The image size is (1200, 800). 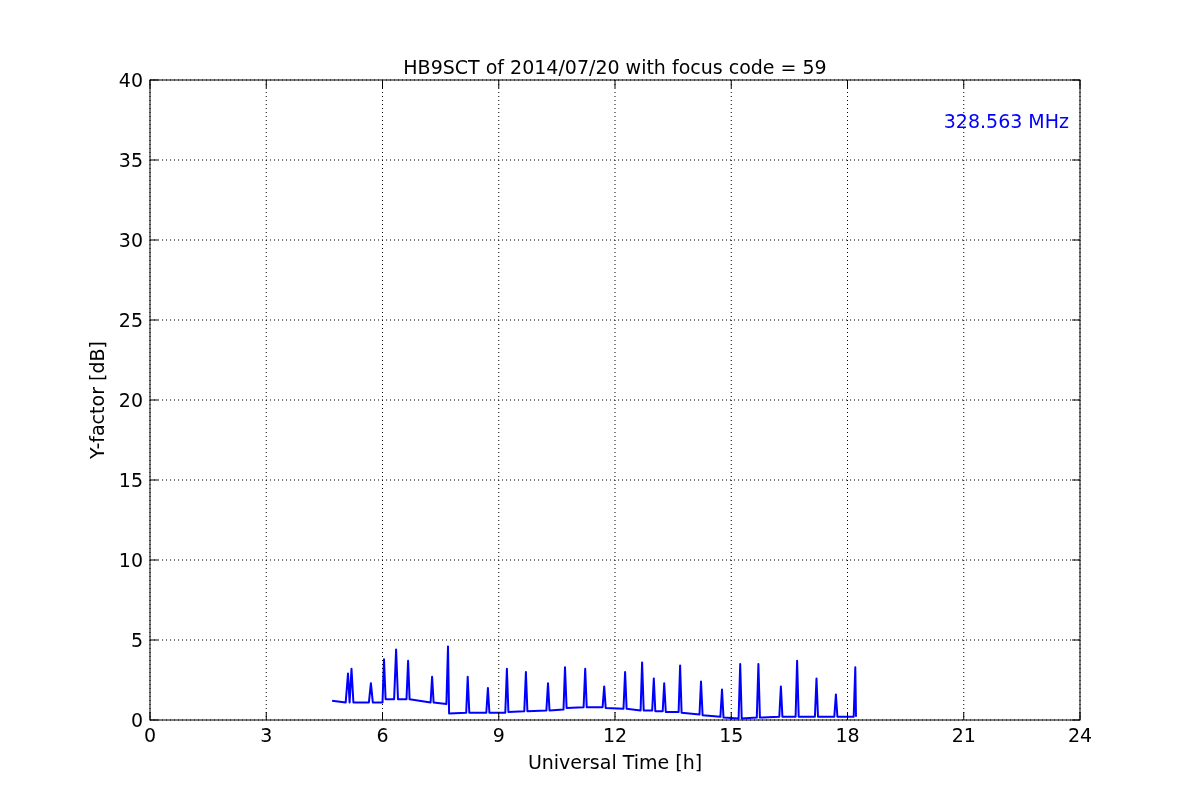 I want to click on axis-tick-label: 35, so click(x=130, y=160).